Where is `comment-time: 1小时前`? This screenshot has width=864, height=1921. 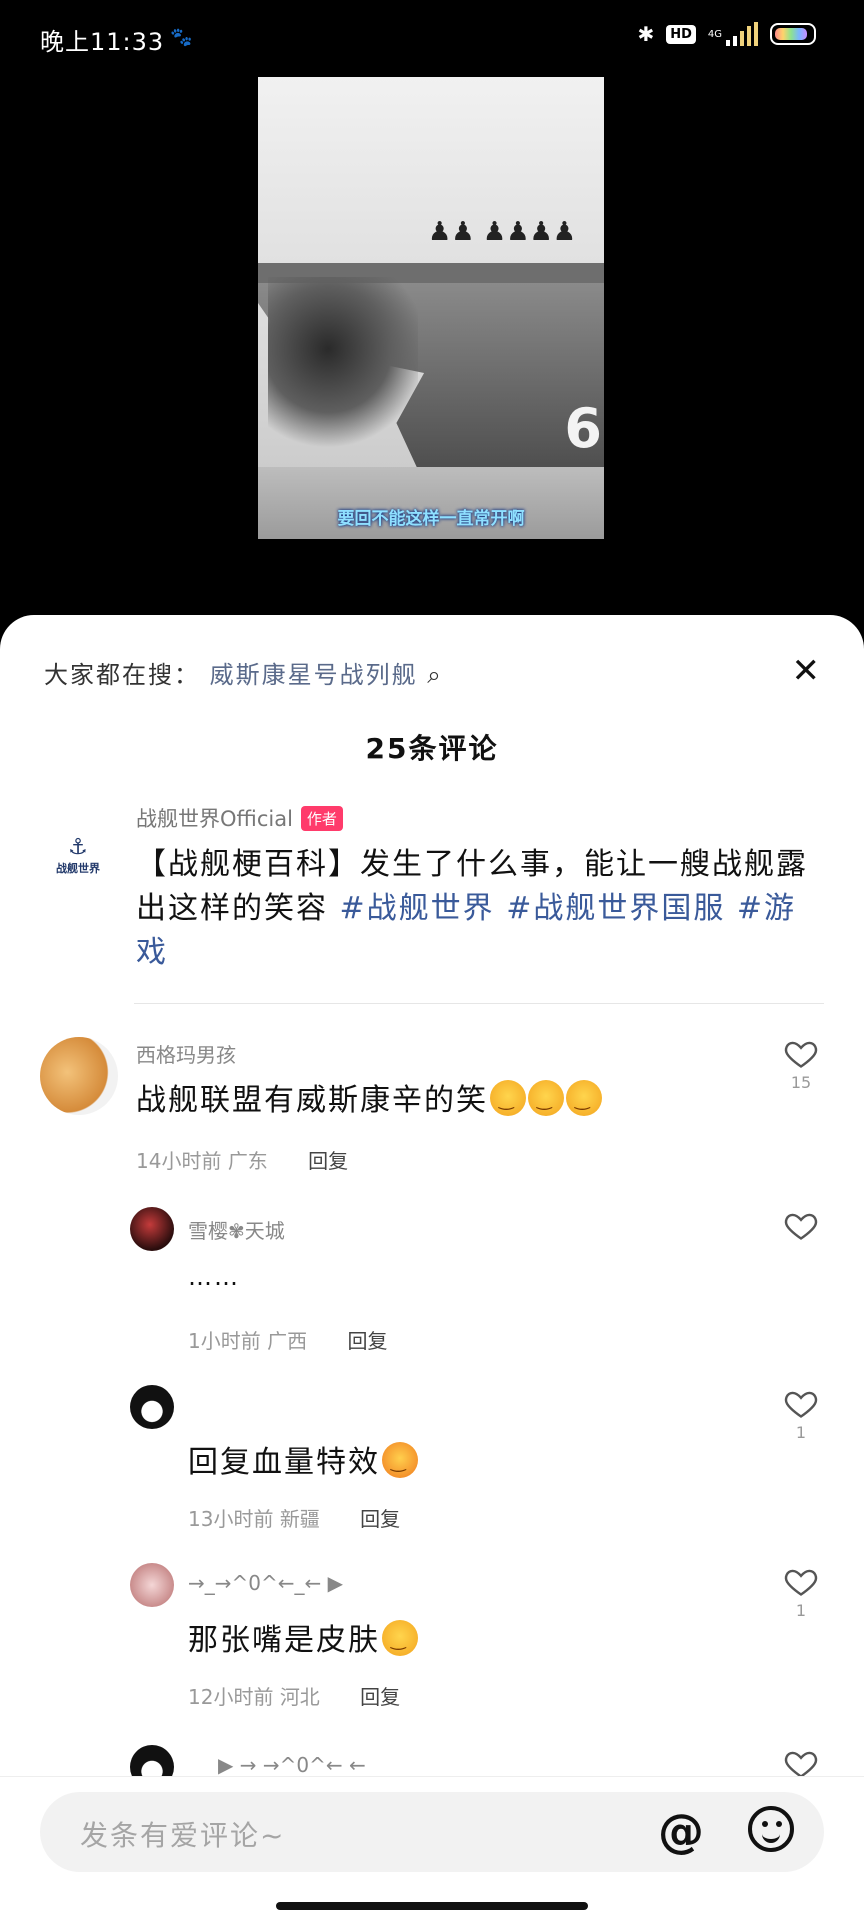 comment-time: 1小时前 is located at coordinates (224, 1341).